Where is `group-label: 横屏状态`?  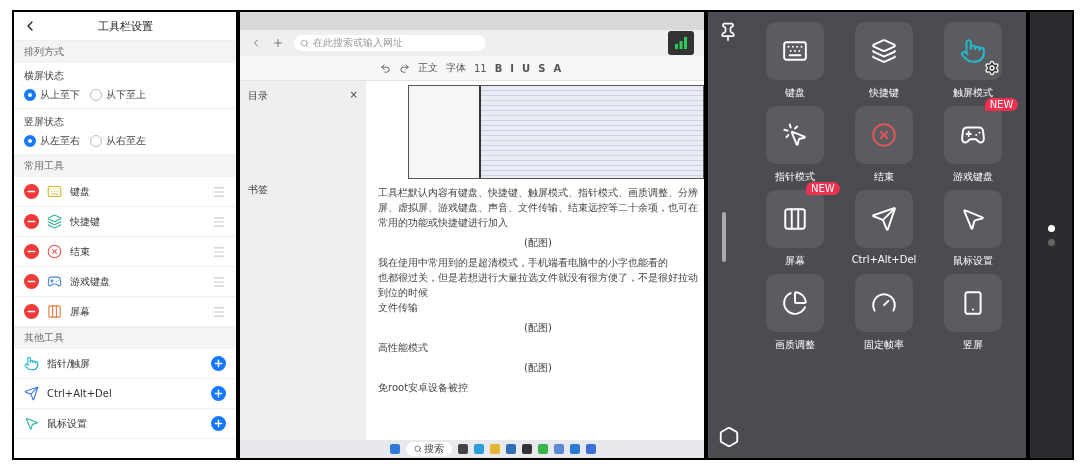
group-label: 横屏状态 is located at coordinates (44, 76).